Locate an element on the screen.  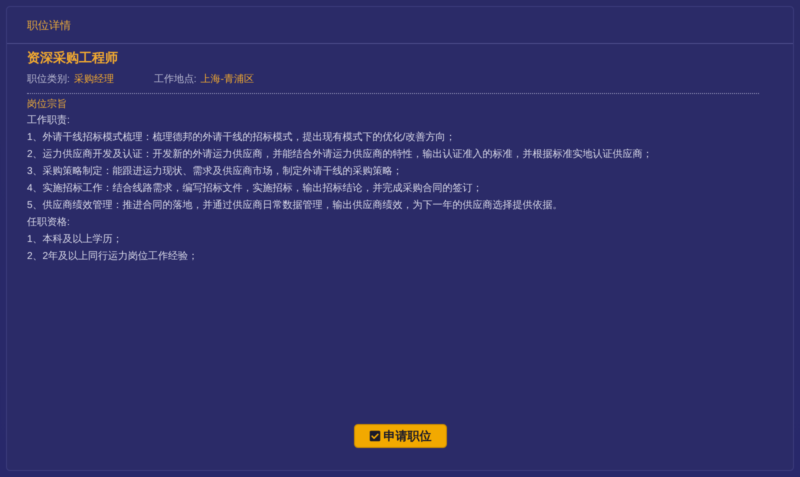
description-heading: 岗位宗旨 is located at coordinates (47, 105).